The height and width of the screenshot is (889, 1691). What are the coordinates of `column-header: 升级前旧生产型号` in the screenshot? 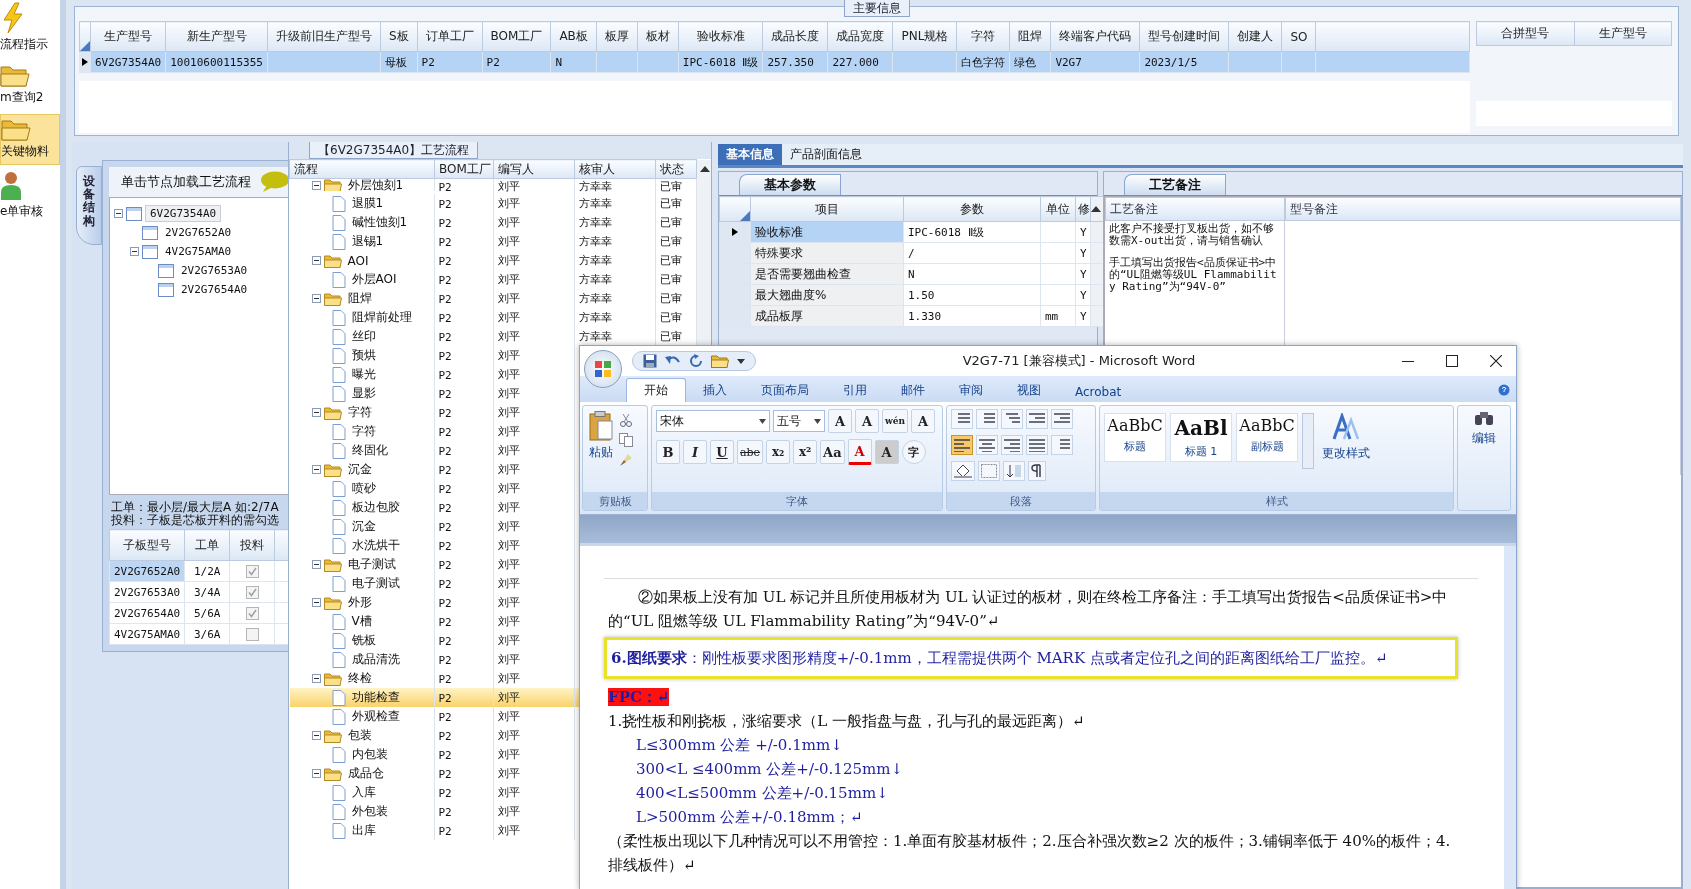 It's located at (324, 36).